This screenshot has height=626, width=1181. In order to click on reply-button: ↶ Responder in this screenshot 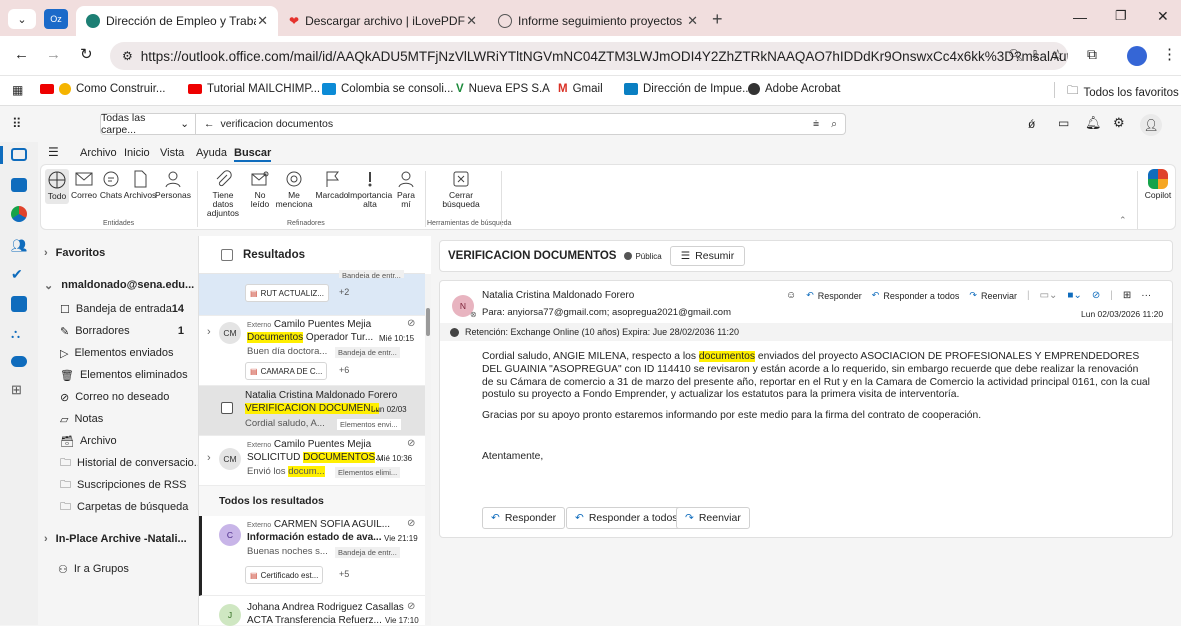, I will do `click(524, 518)`.